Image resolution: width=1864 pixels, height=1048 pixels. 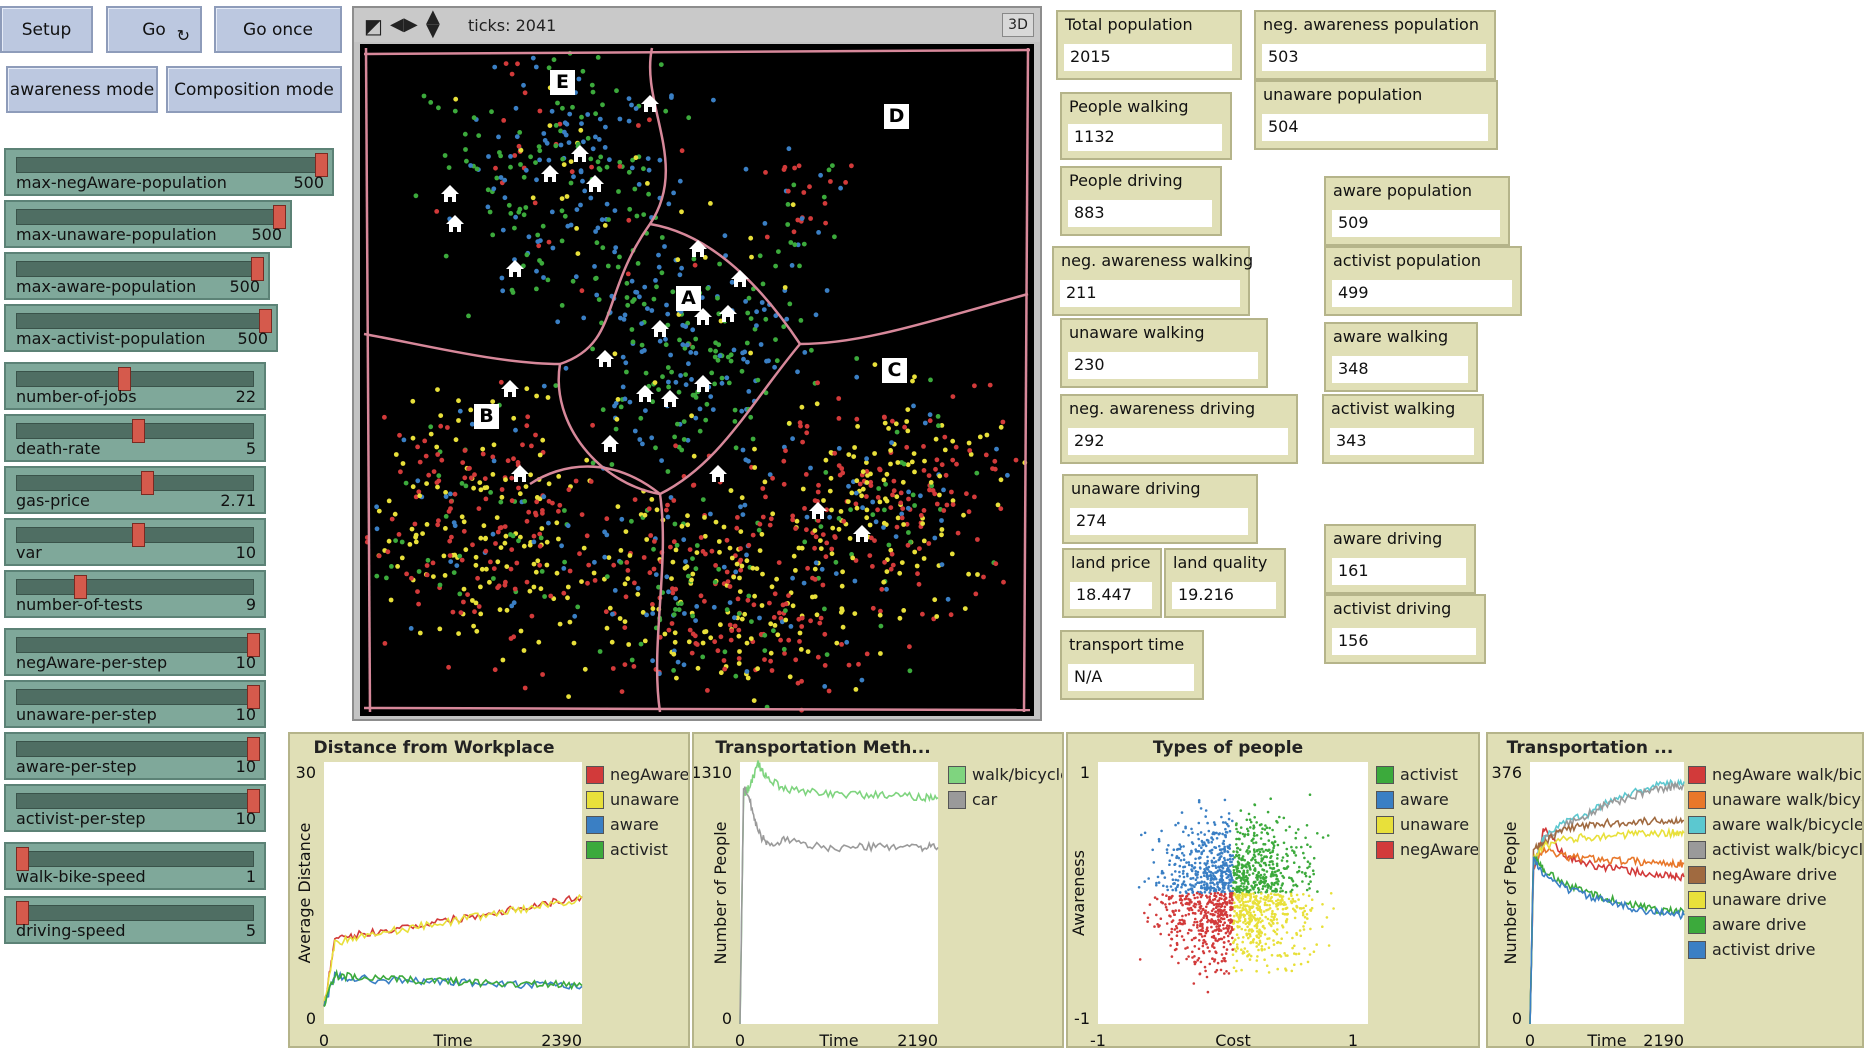 I want to click on resize-vertical-icon: ▲ ▼, so click(x=433, y=24).